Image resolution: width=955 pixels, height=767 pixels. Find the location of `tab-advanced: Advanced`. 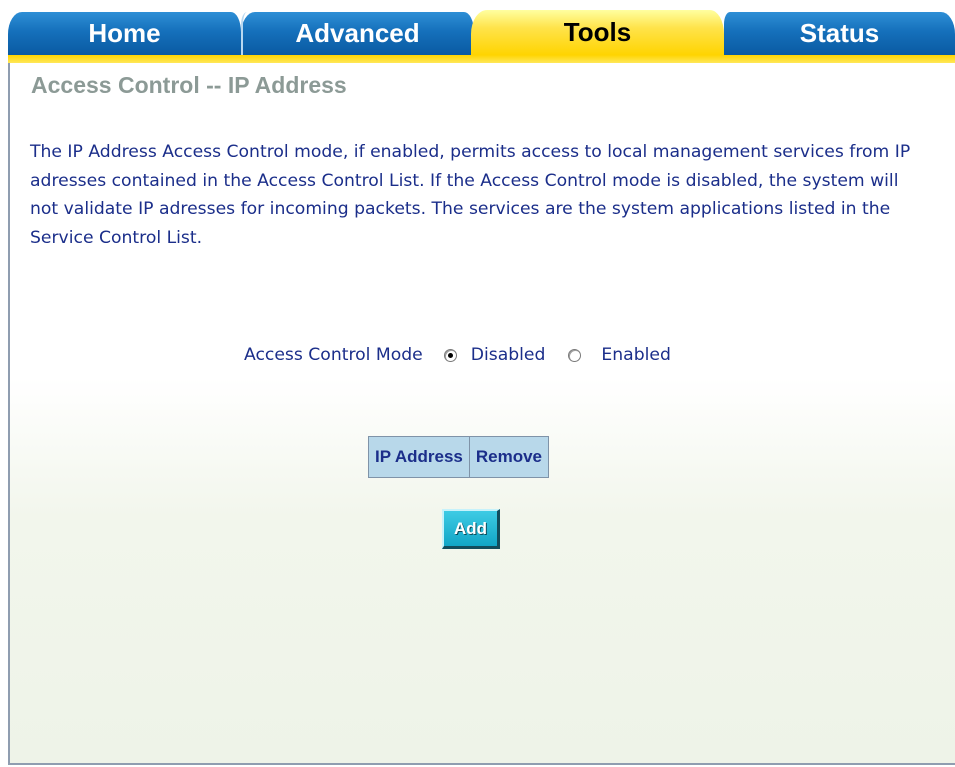

tab-advanced: Advanced is located at coordinates (357, 33).